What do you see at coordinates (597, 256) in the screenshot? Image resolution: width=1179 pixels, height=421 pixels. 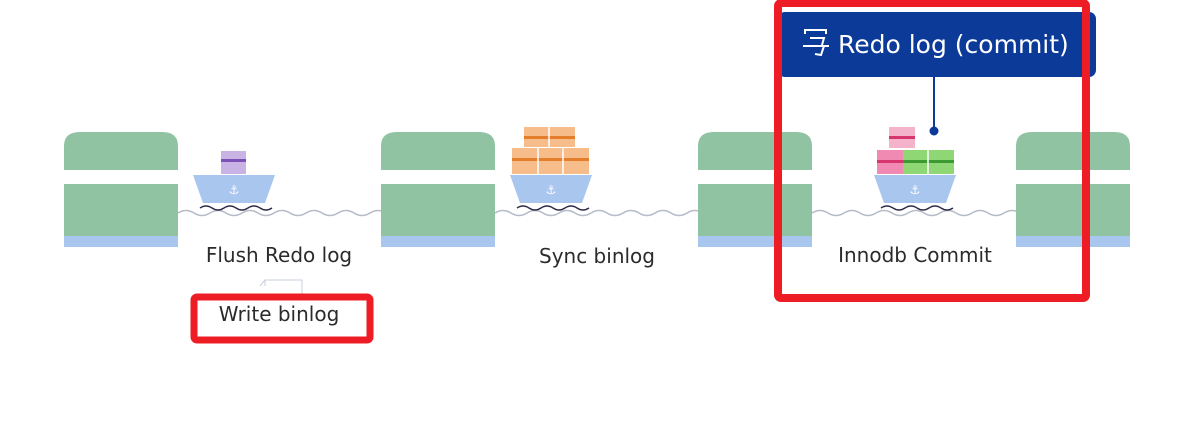 I see `stage-label-sync-binlog: Sync binlog` at bounding box center [597, 256].